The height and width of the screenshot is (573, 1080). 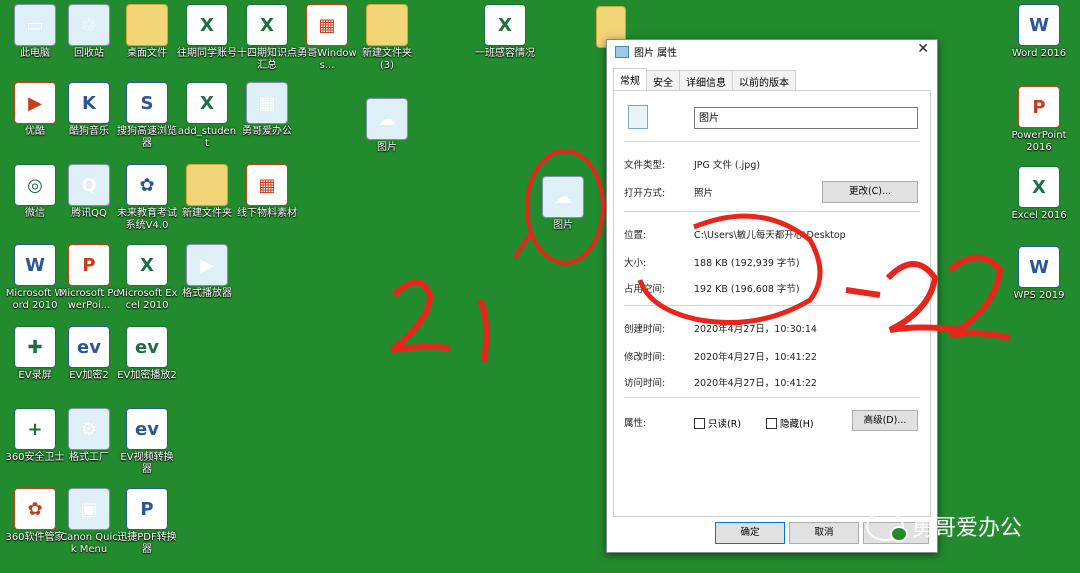 I want to click on desktop-icon: ev EV加密播放2, so click(x=147, y=354).